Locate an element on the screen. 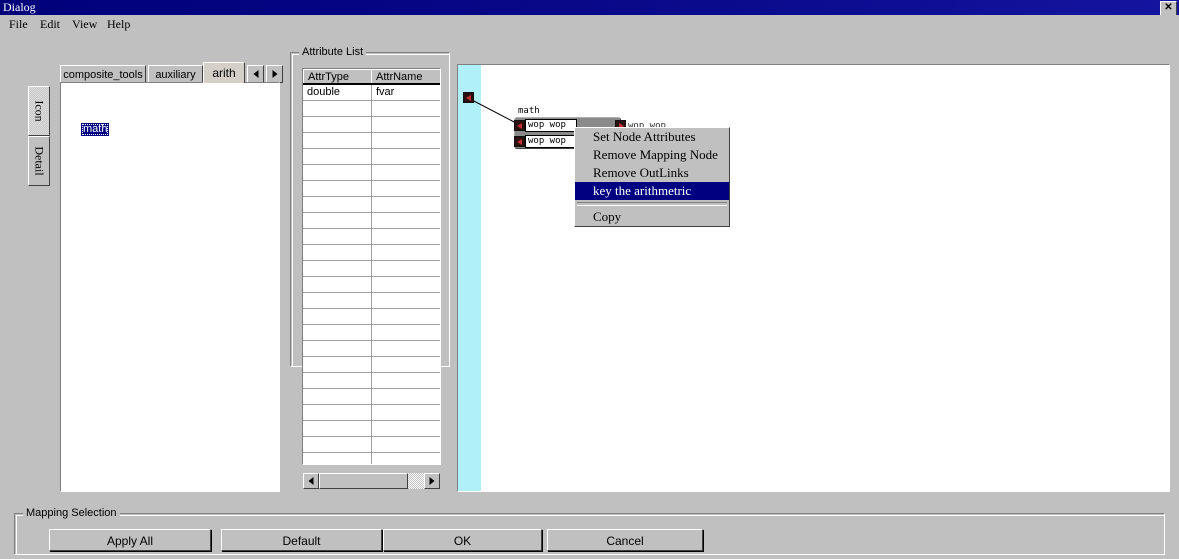 This screenshot has width=1179, height=559. cancel-button: Cancel is located at coordinates (625, 540).